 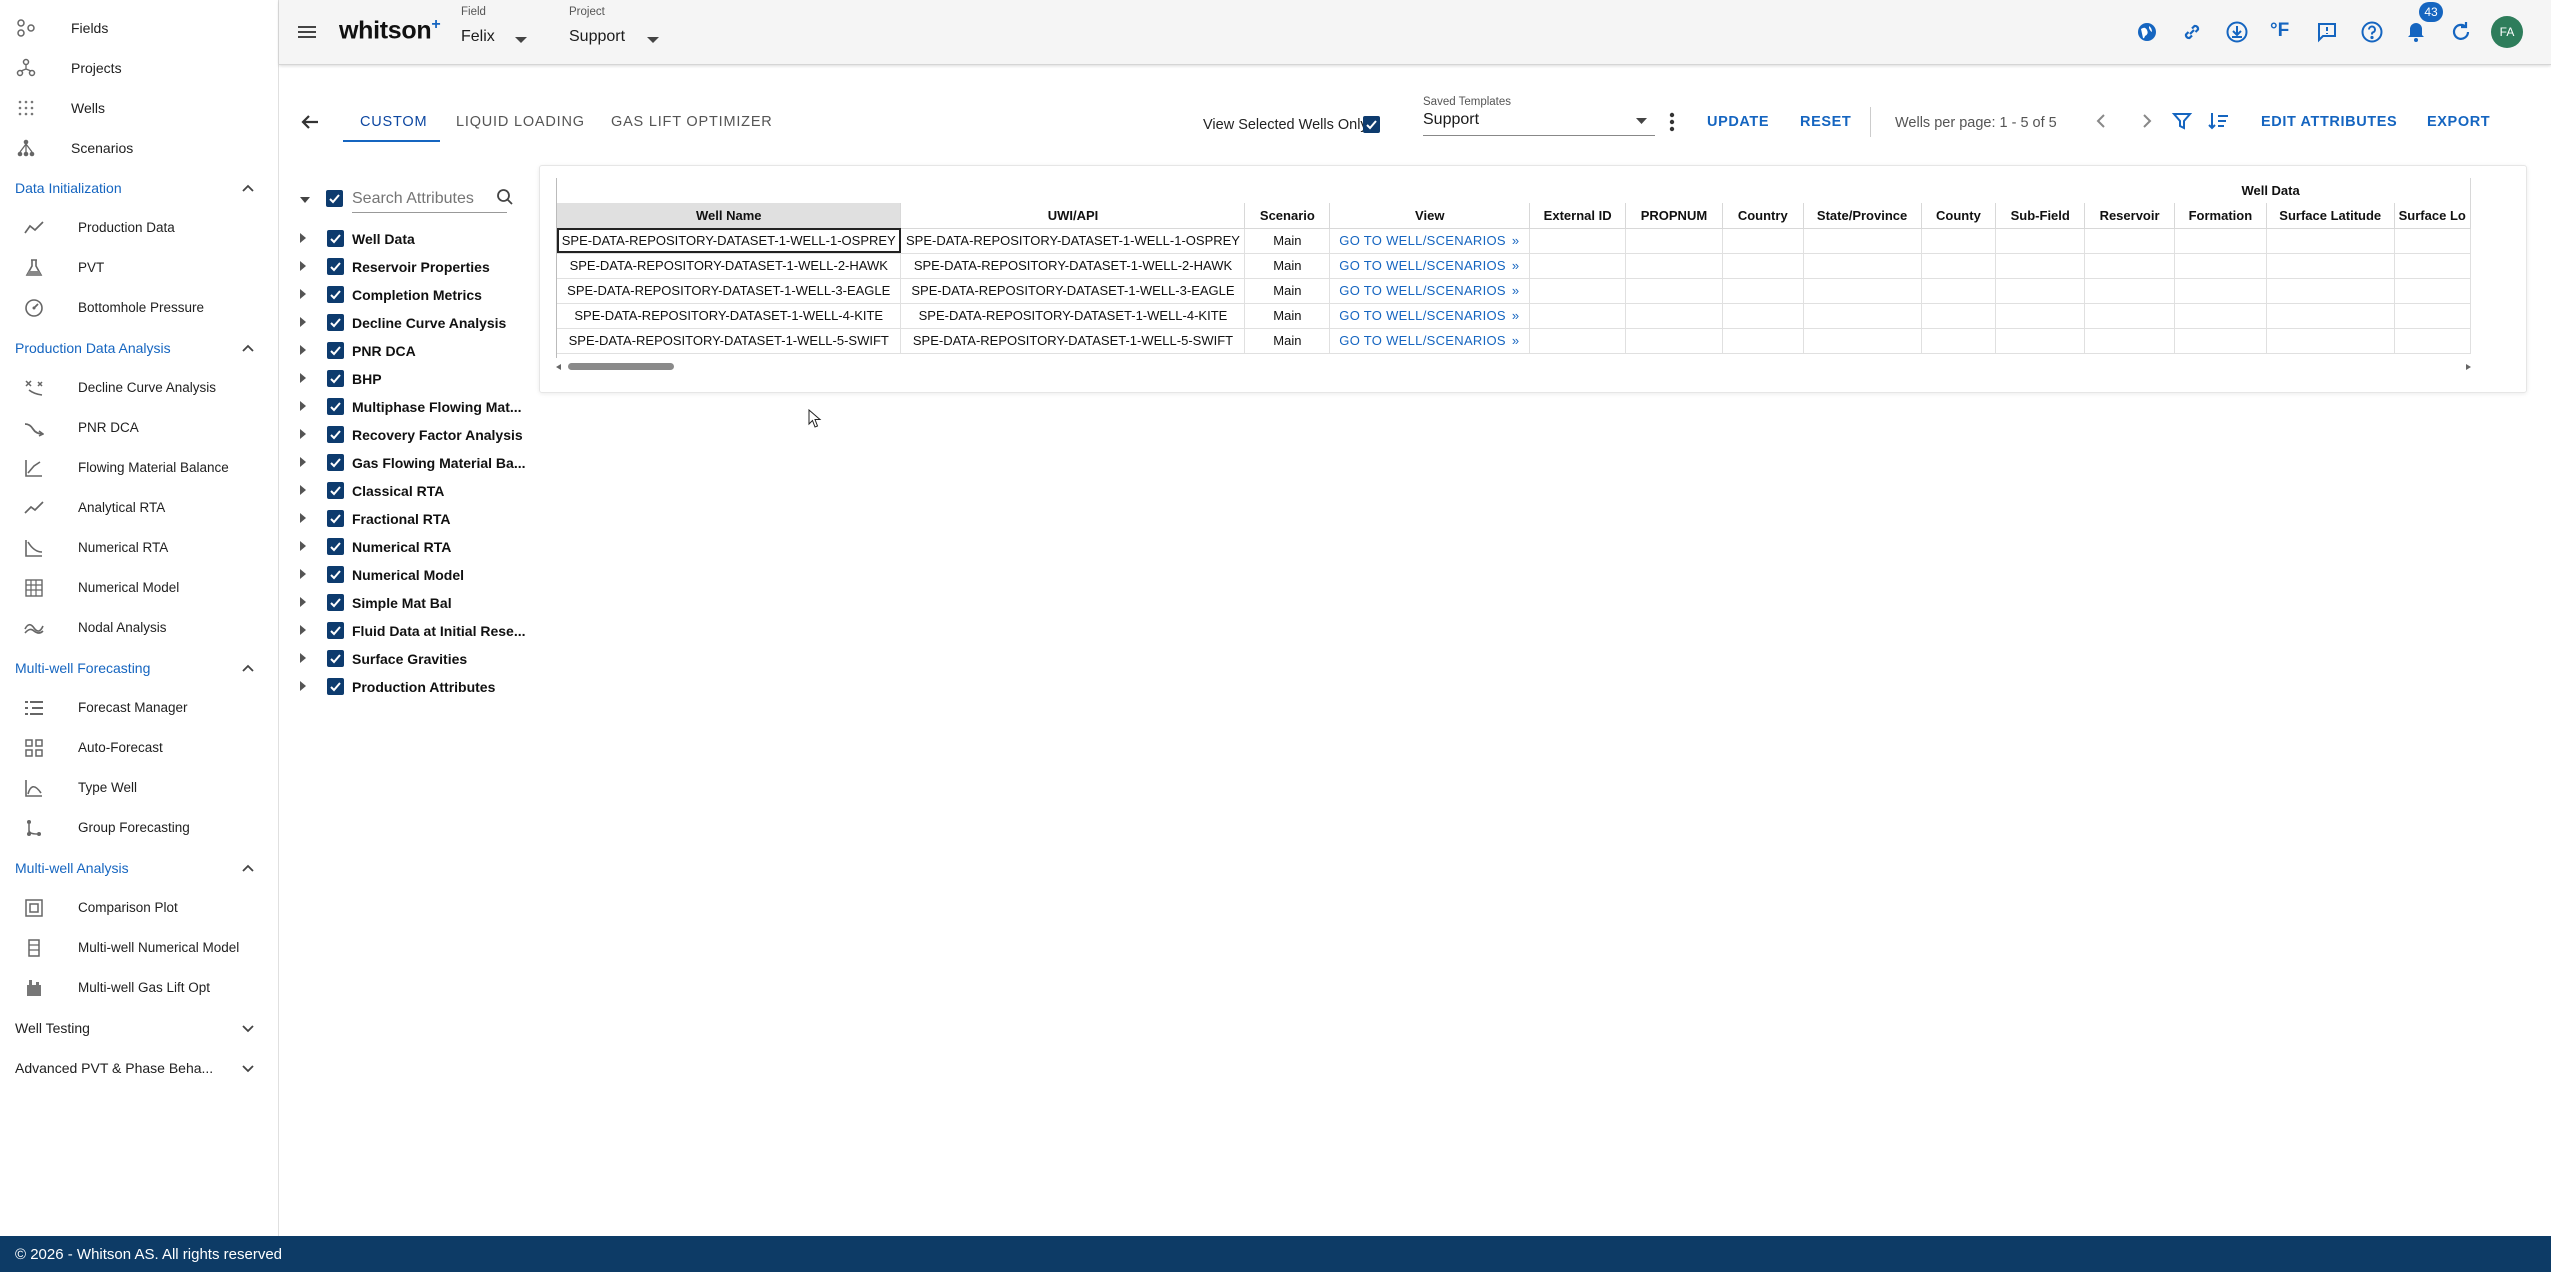 What do you see at coordinates (2218, 121) in the screenshot?
I see `sort-icon` at bounding box center [2218, 121].